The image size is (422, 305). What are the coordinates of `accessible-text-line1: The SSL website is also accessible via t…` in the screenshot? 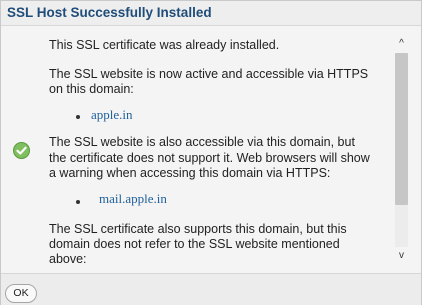 It's located at (202, 142).